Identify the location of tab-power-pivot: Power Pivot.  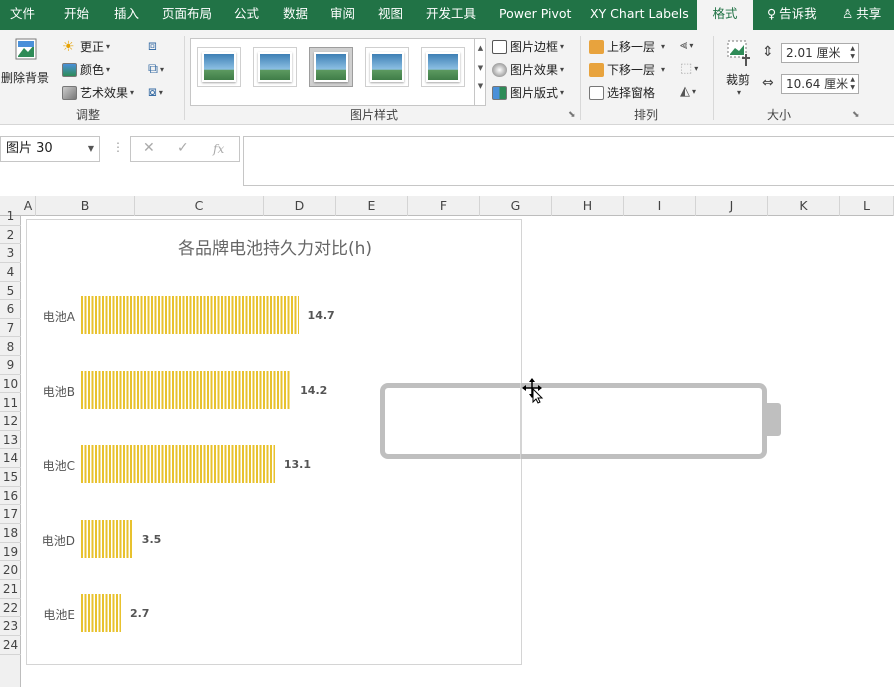
(535, 15).